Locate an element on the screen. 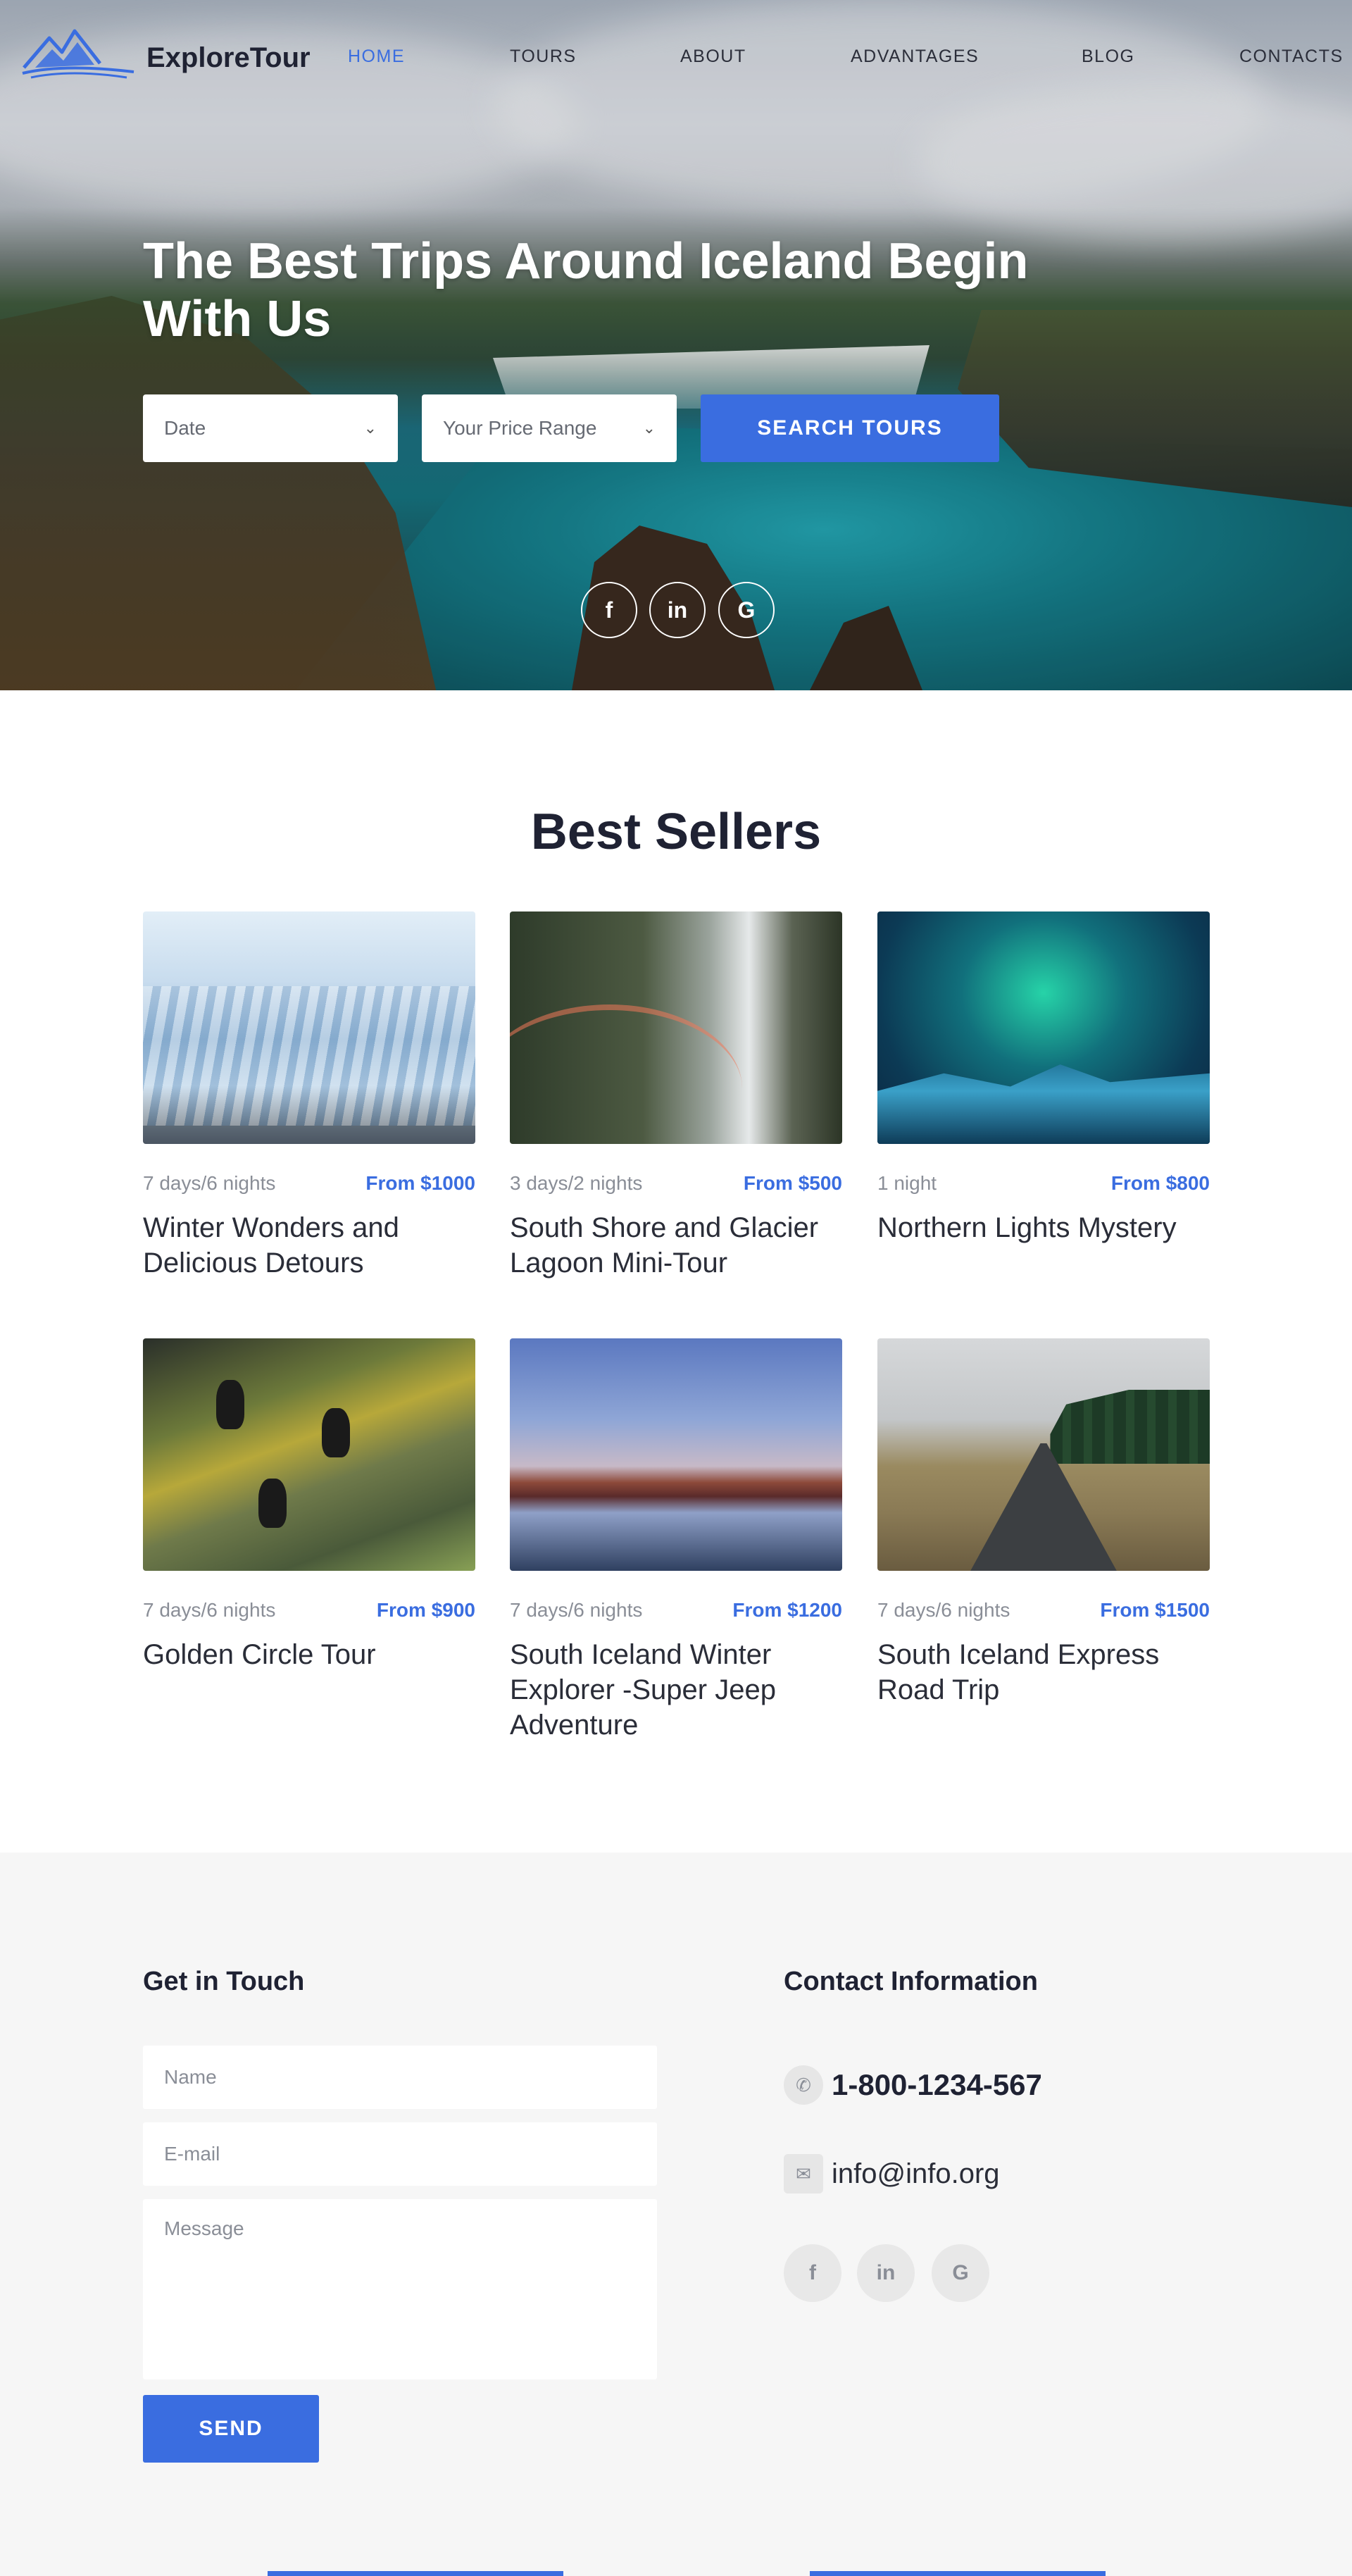 This screenshot has height=2576, width=1352. tour-title: Northern Lights Mystery is located at coordinates (1043, 1227).